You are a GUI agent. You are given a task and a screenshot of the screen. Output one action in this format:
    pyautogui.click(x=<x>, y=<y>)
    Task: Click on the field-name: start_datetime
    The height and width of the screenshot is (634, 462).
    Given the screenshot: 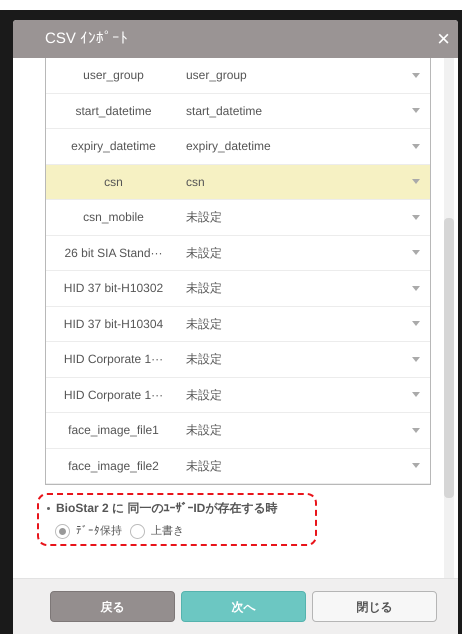 What is the action you would take?
    pyautogui.click(x=113, y=111)
    